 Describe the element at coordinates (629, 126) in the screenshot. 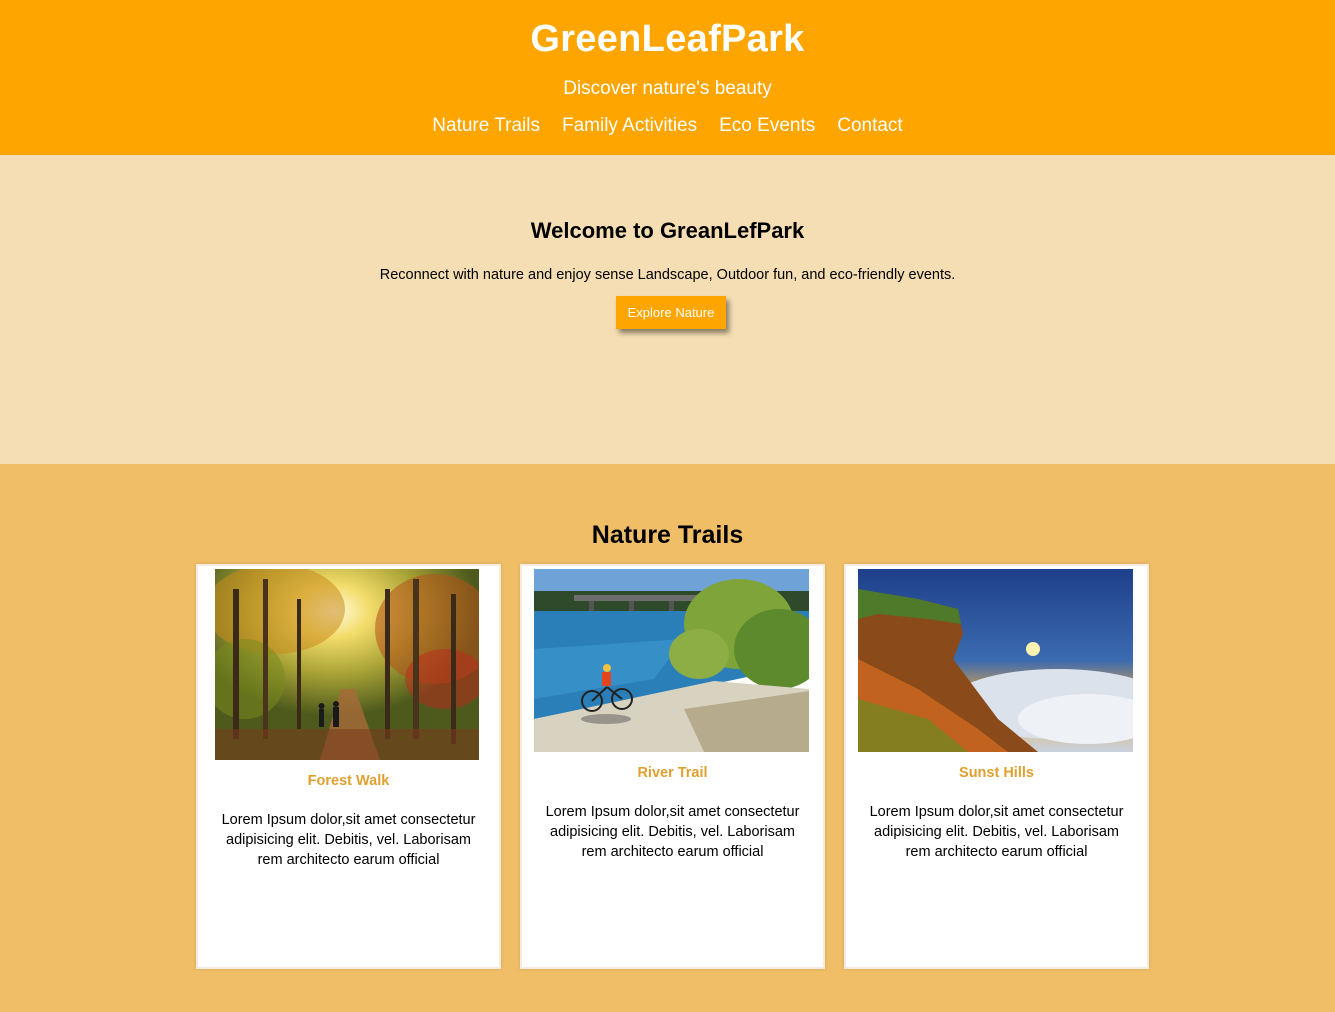

I see `nav-link-family-activities: Family Activities` at that location.